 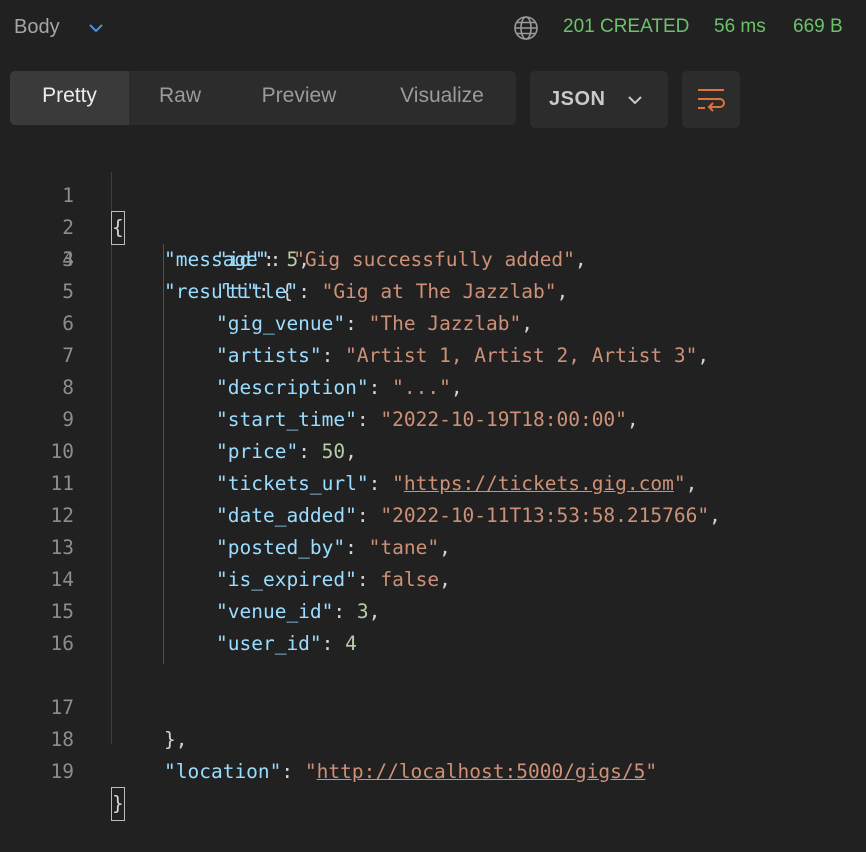 I want to click on line-number: 11, so click(x=62, y=483).